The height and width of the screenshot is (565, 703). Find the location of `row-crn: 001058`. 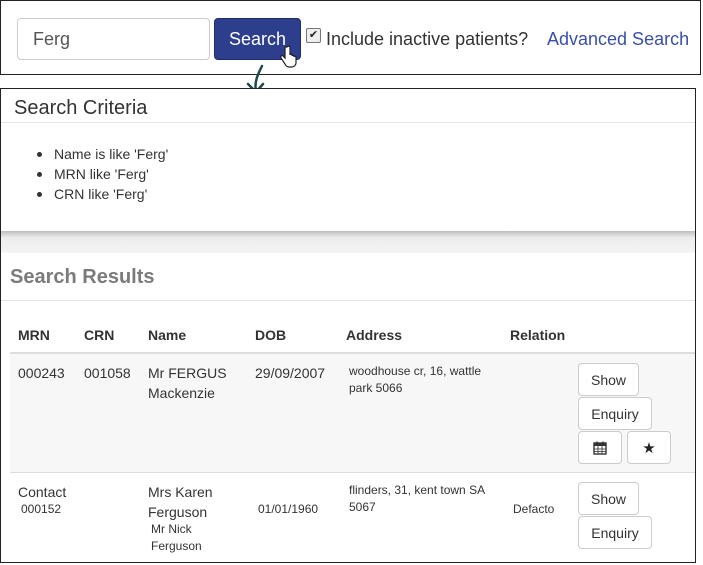

row-crn: 001058 is located at coordinates (107, 373).